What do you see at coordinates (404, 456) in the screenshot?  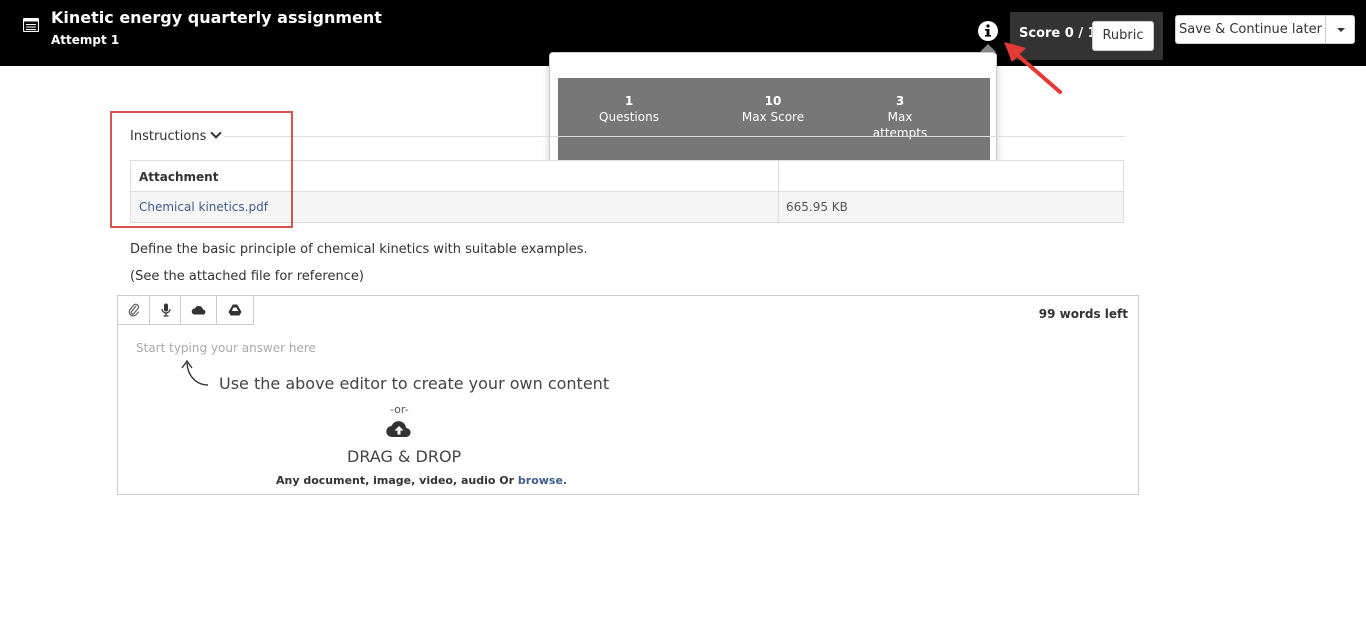 I see `drag-drop-title: DRAG & DROP` at bounding box center [404, 456].